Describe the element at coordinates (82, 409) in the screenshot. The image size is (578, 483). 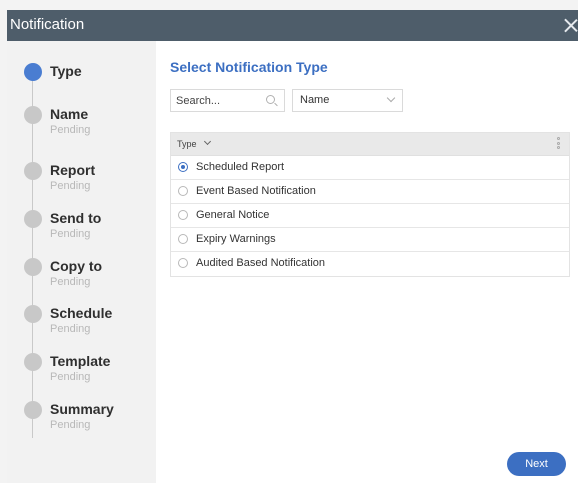
I see `step-name: Summary` at that location.